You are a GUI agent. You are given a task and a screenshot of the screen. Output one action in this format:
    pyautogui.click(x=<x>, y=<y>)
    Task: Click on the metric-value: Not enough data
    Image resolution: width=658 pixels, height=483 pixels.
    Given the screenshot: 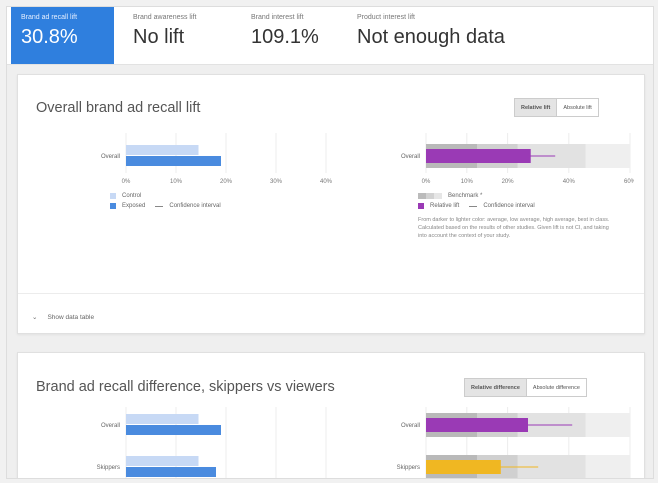 What is the action you would take?
    pyautogui.click(x=431, y=37)
    